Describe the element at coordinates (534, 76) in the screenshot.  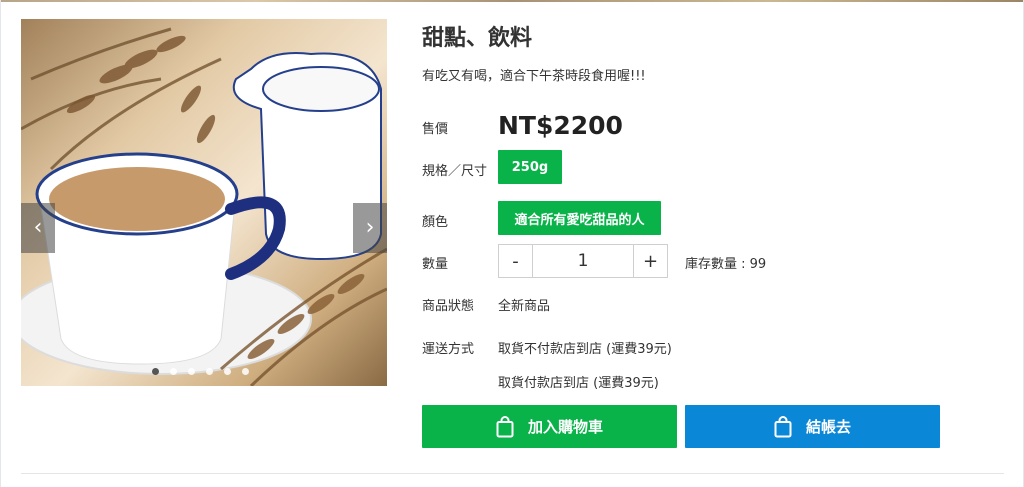
I see `product-description: 有吃又有喝，適合下午茶時段食用喔!!!` at that location.